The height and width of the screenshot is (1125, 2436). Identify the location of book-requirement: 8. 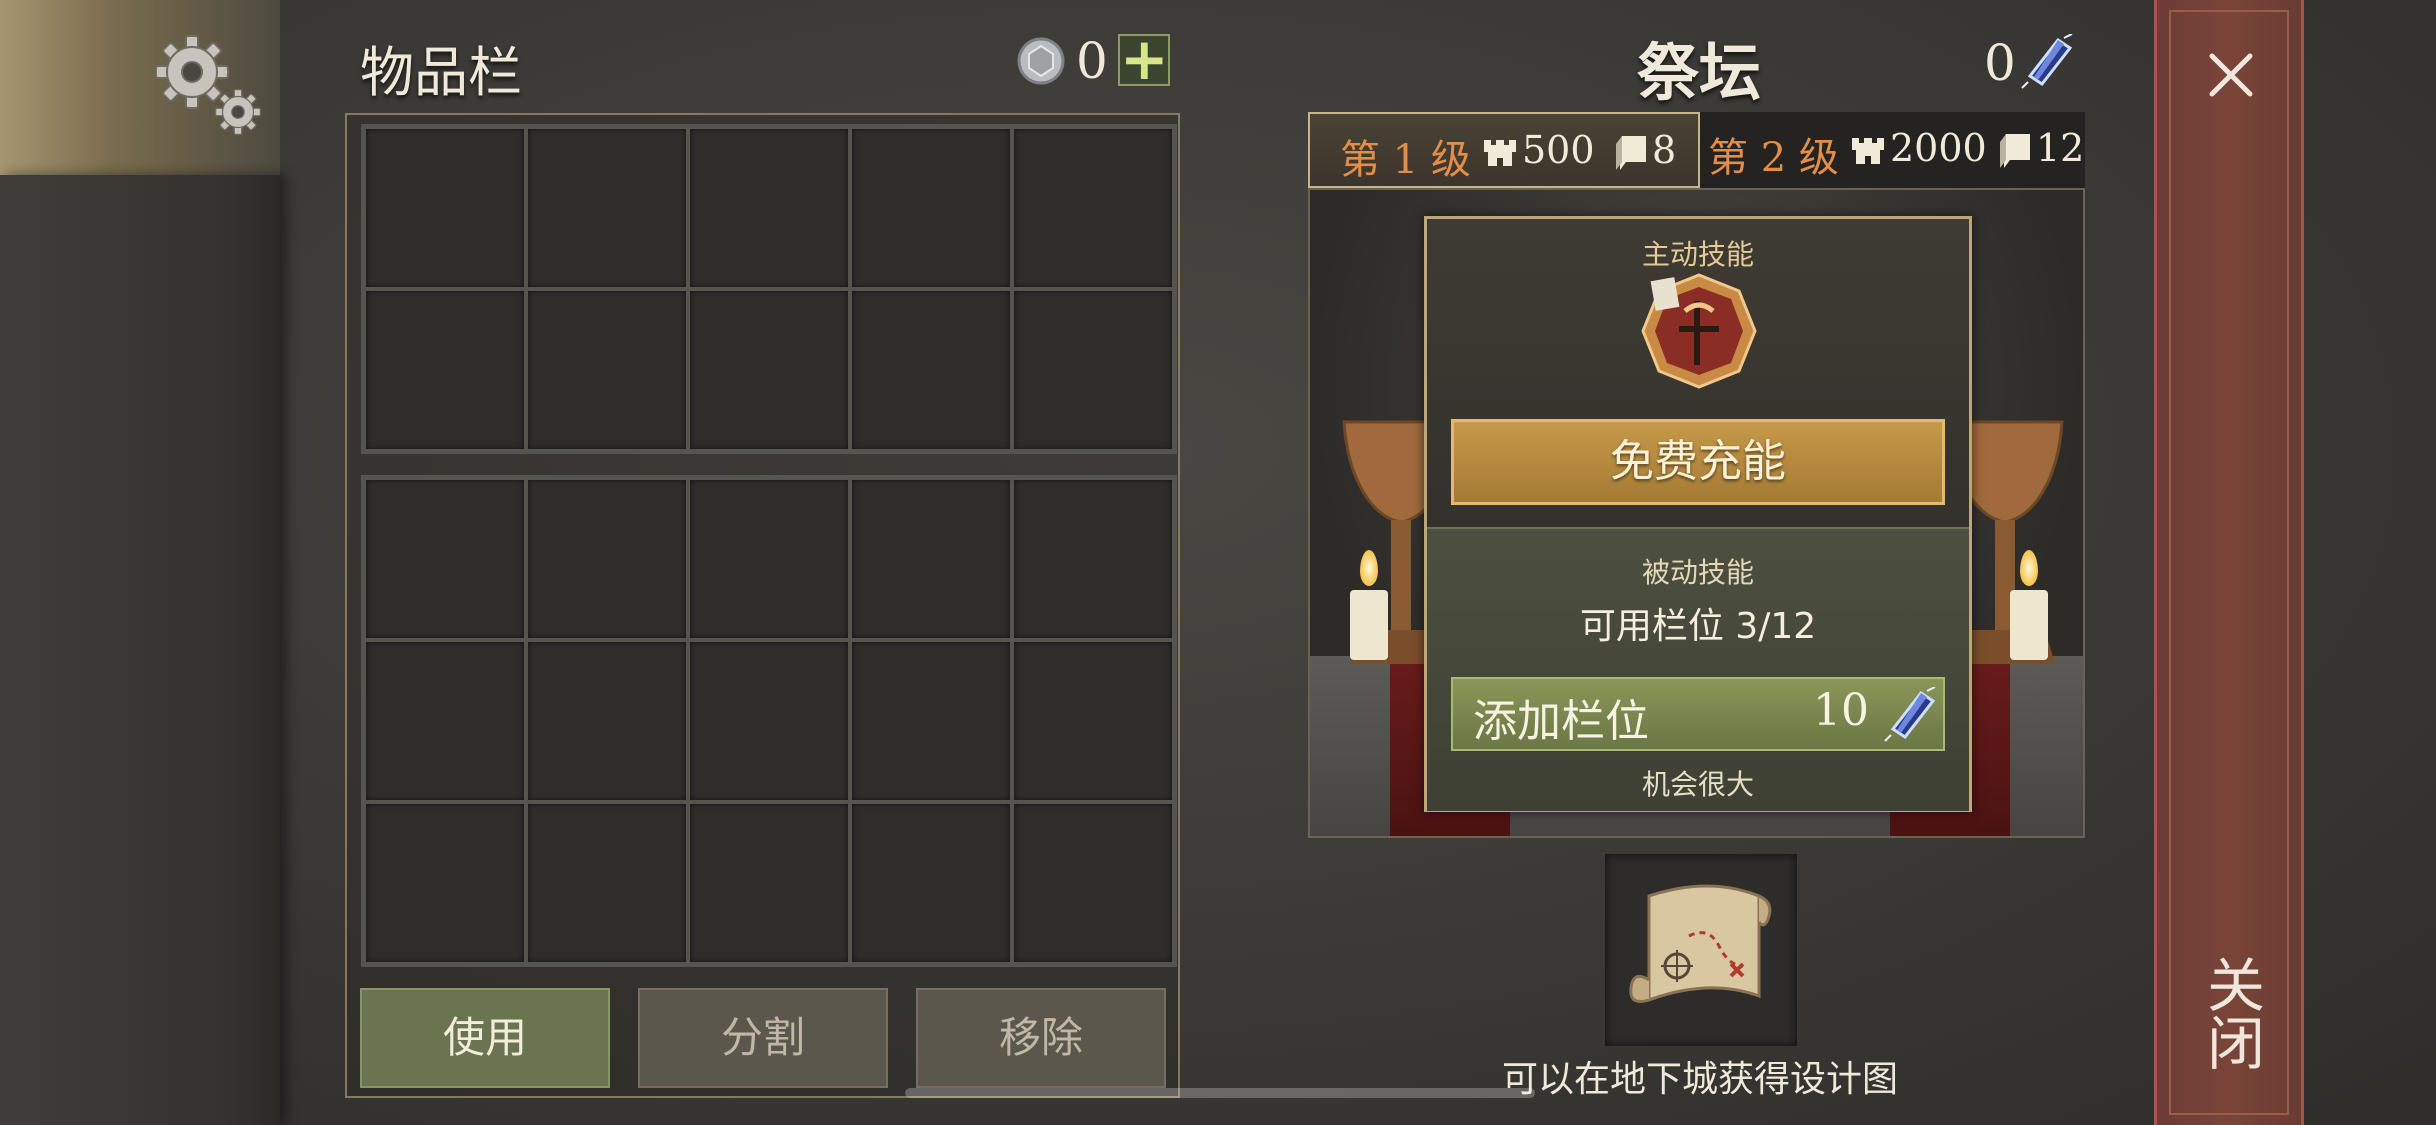
(1664, 150).